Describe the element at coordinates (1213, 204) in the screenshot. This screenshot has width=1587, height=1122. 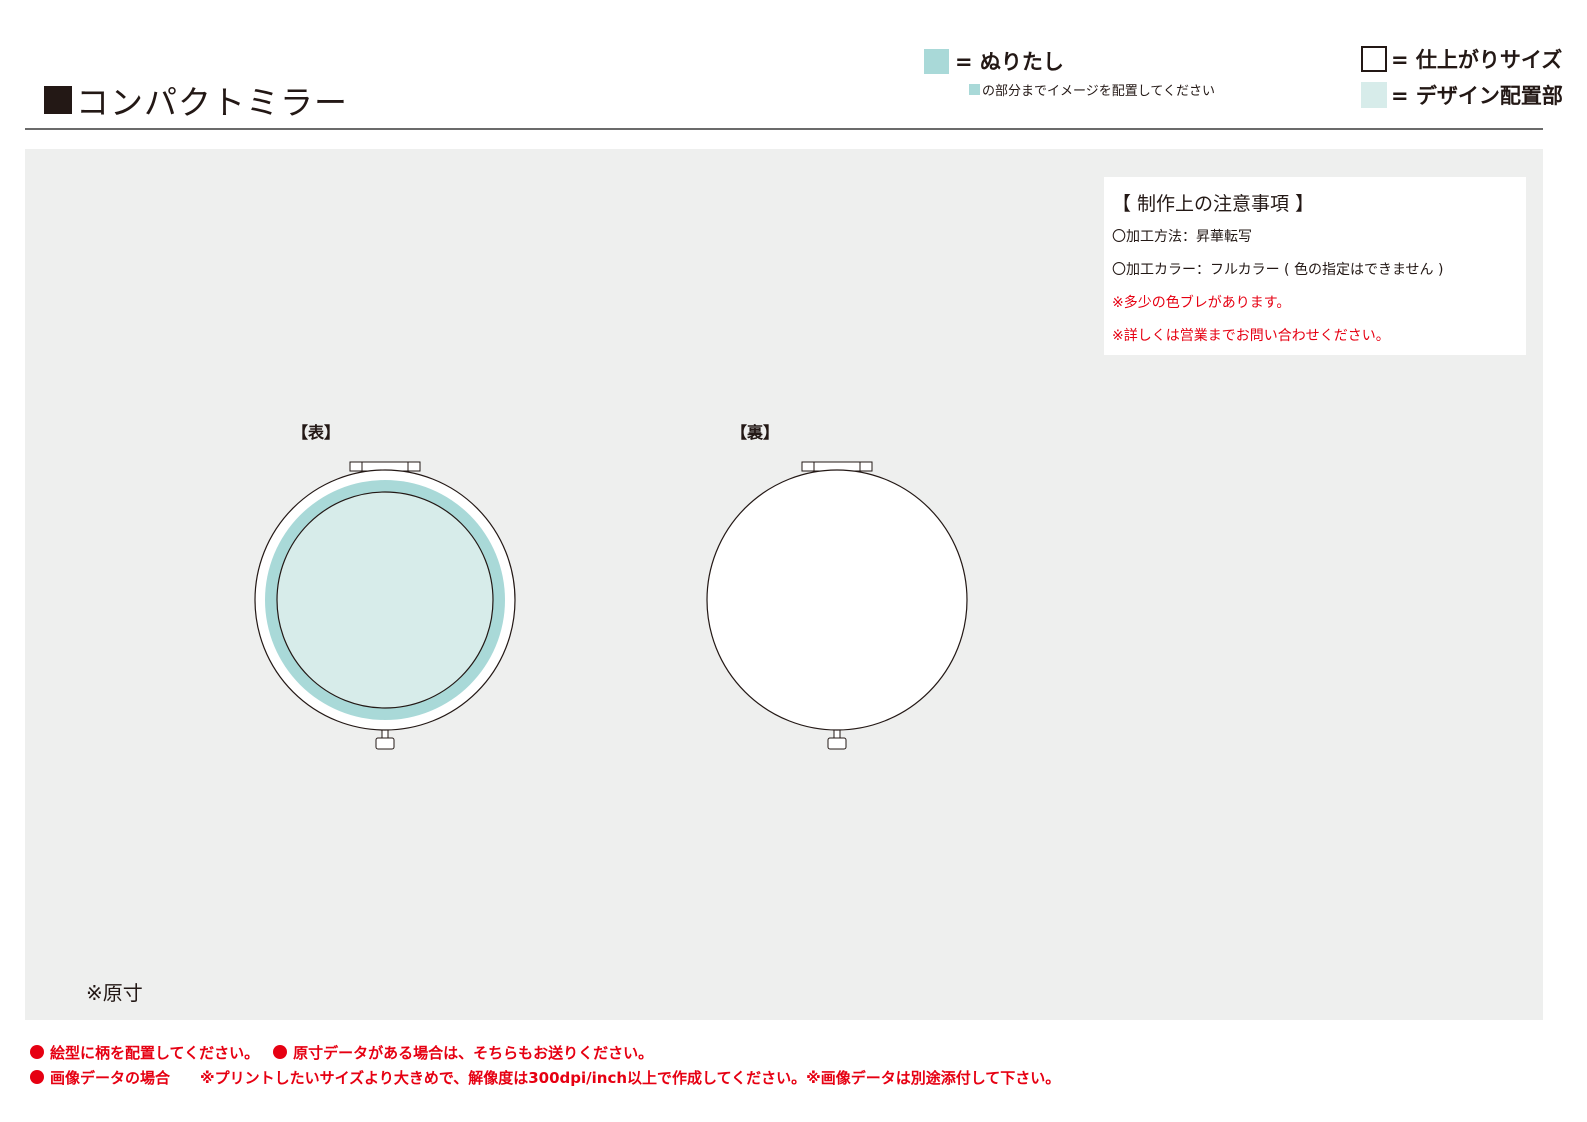
I see `notes-heading: 【 制作上の注意事項 】` at that location.